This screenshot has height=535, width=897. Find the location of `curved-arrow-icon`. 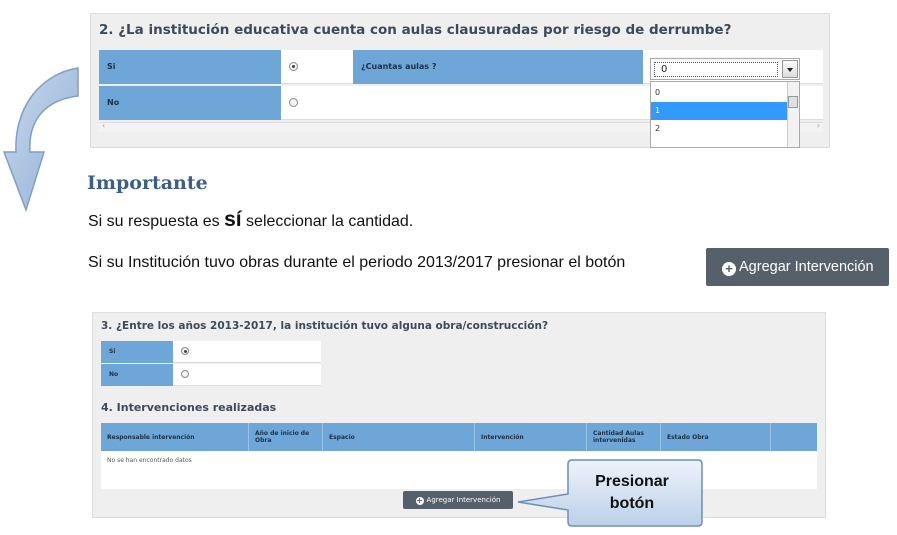

curved-arrow-icon is located at coordinates (40, 140).